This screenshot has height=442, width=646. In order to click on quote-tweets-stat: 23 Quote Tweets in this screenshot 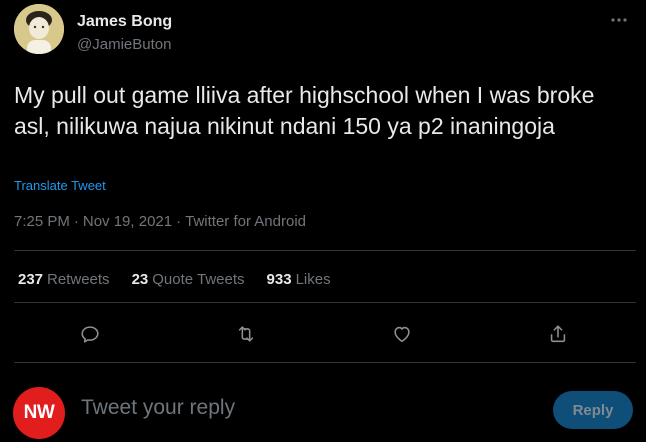, I will do `click(188, 279)`.